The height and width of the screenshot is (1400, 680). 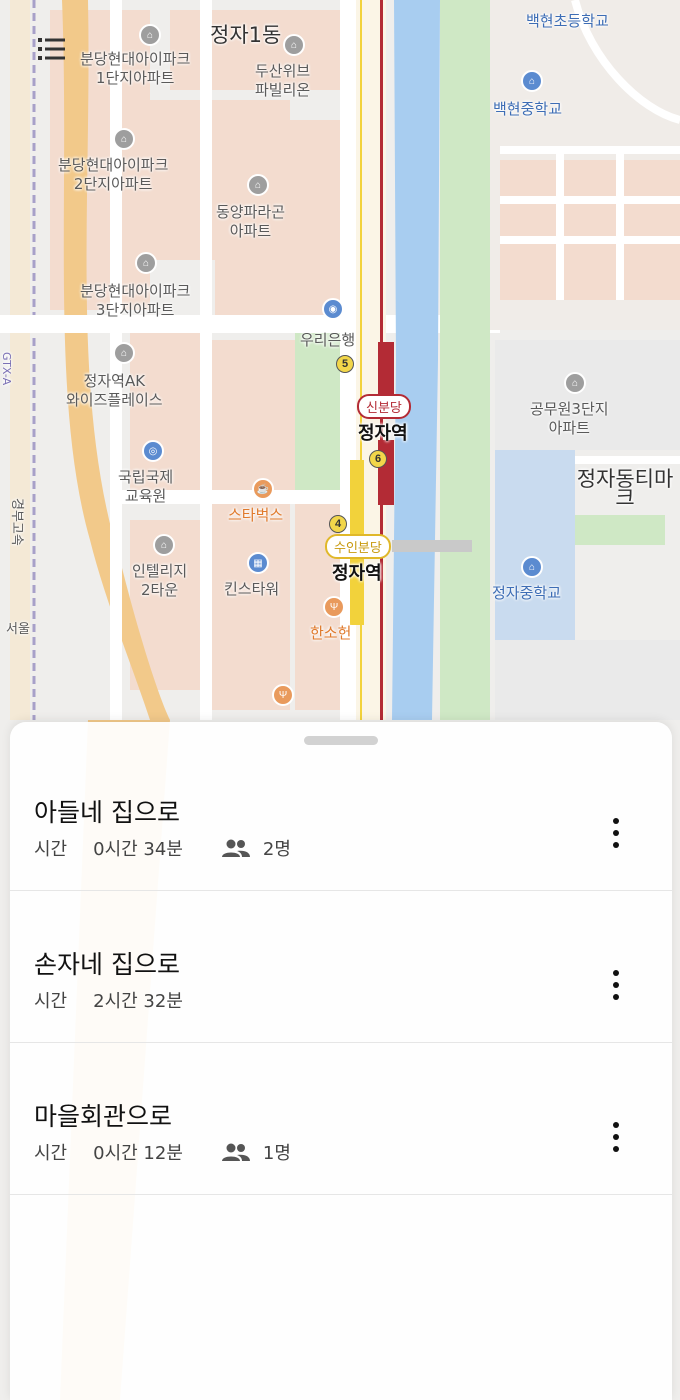 What do you see at coordinates (16, 522) in the screenshot?
I see `map-label-expressway: 경부고속` at bounding box center [16, 522].